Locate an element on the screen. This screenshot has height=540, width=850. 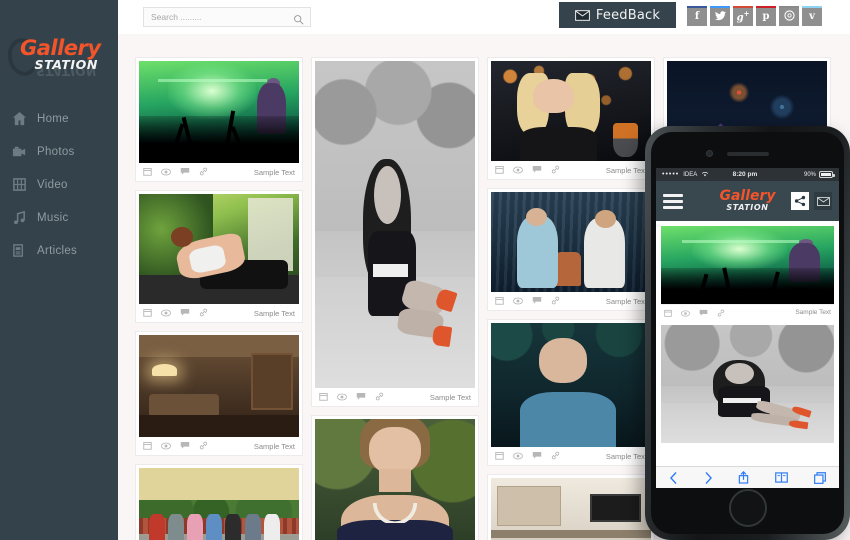
social-twitter is located at coordinates (720, 16).